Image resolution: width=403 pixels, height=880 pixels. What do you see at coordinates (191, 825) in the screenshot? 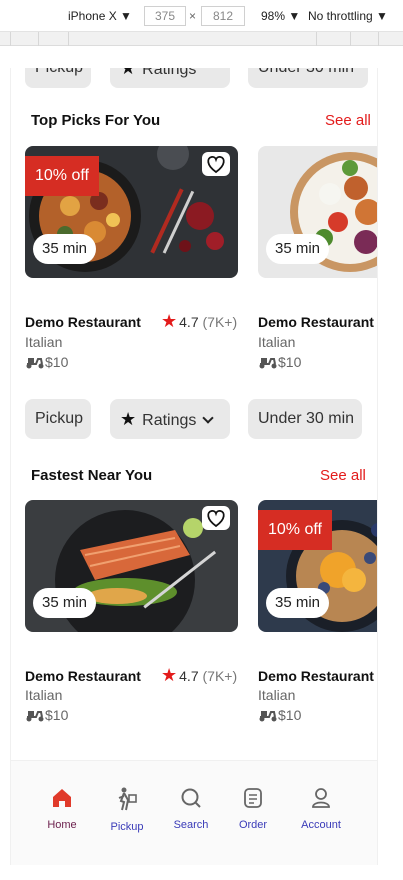
I see `nav-label: Search` at bounding box center [191, 825].